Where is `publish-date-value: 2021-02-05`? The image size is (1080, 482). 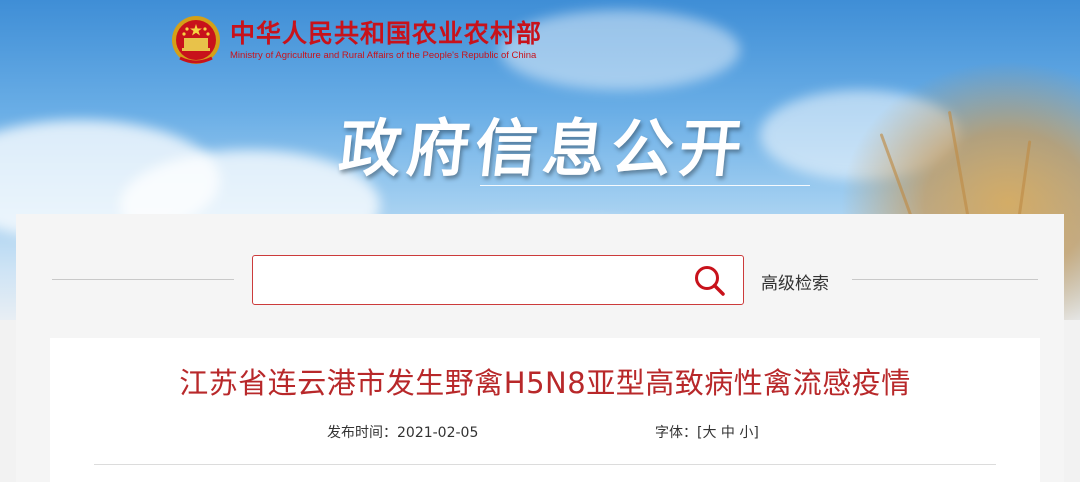 publish-date-value: 2021-02-05 is located at coordinates (438, 433).